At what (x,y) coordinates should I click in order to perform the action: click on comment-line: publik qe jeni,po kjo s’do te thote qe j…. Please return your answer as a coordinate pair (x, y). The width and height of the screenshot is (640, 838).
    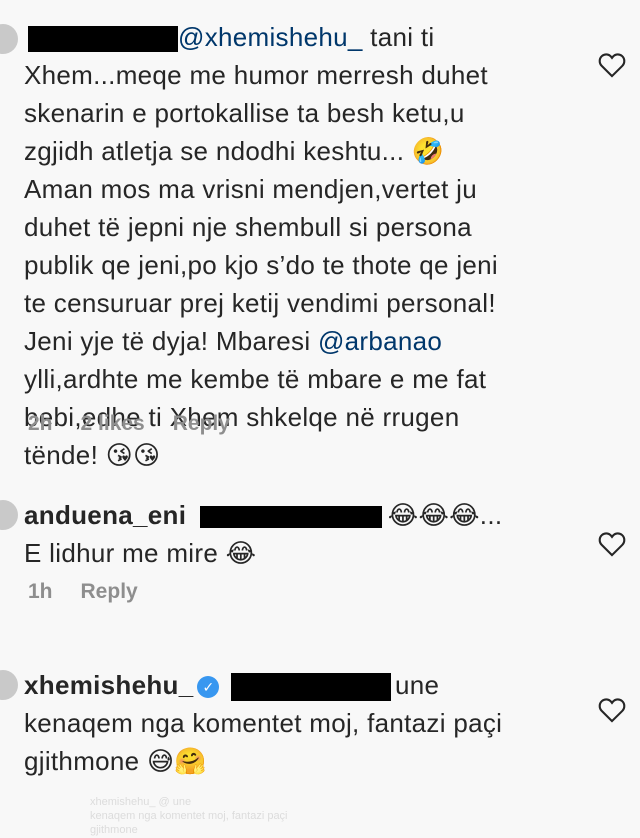
    Looking at the image, I should click on (261, 265).